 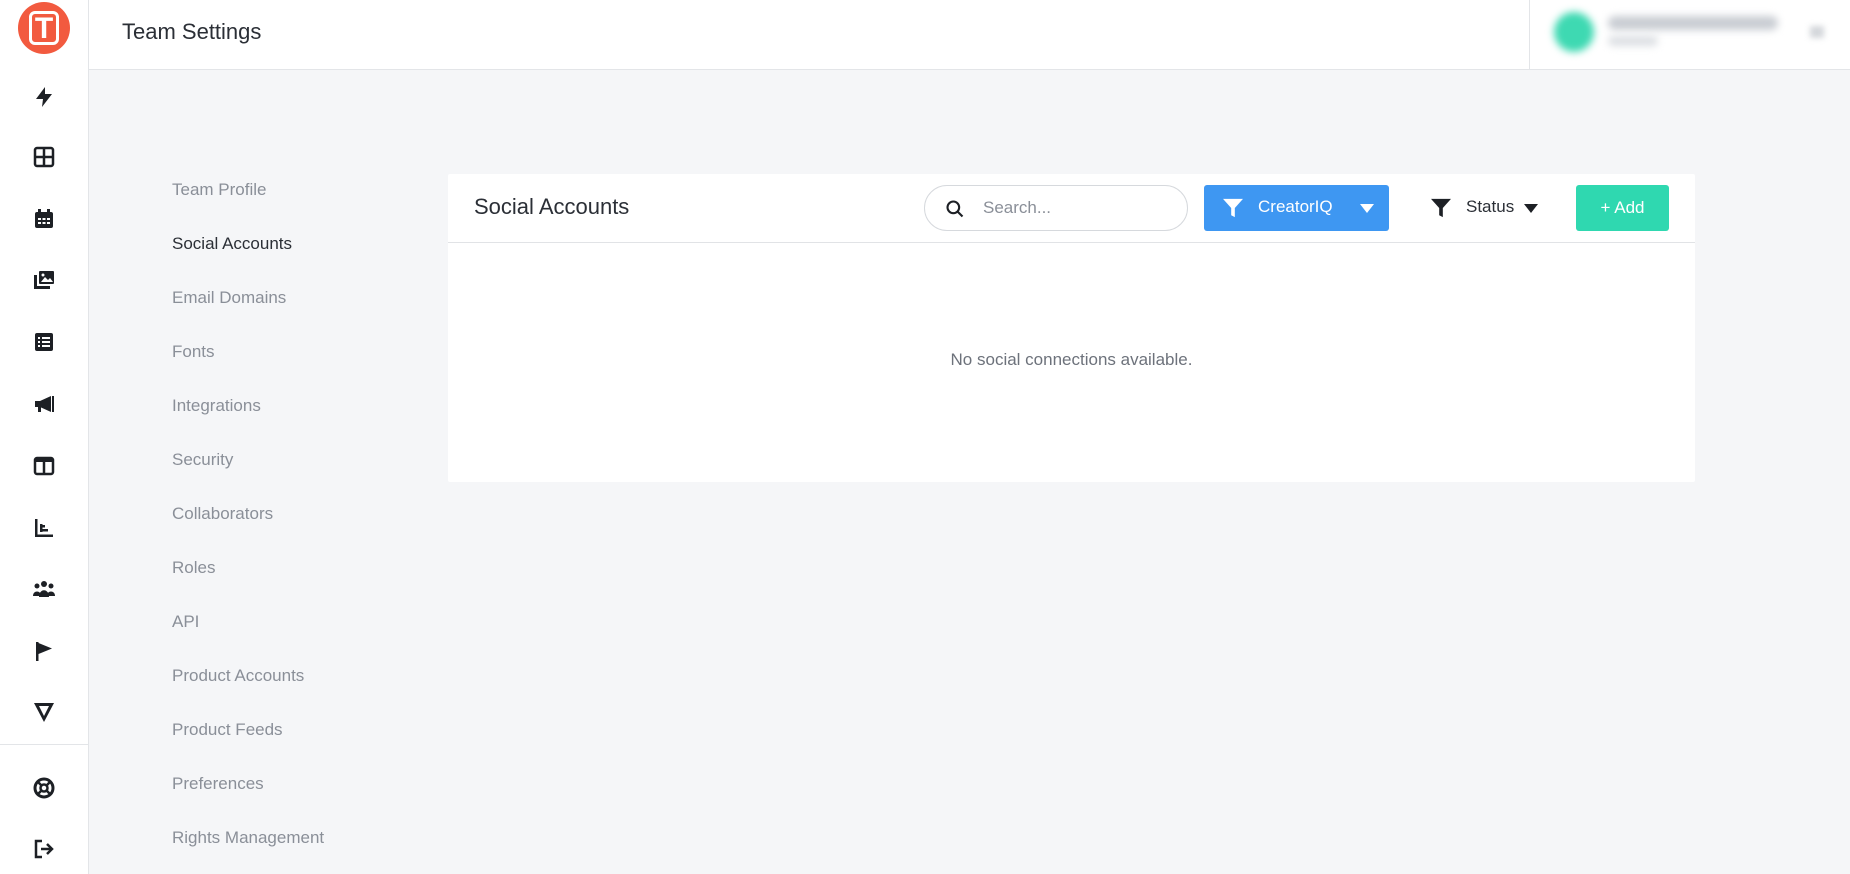 What do you see at coordinates (1693, 23) in the screenshot?
I see `user-name-redacted` at bounding box center [1693, 23].